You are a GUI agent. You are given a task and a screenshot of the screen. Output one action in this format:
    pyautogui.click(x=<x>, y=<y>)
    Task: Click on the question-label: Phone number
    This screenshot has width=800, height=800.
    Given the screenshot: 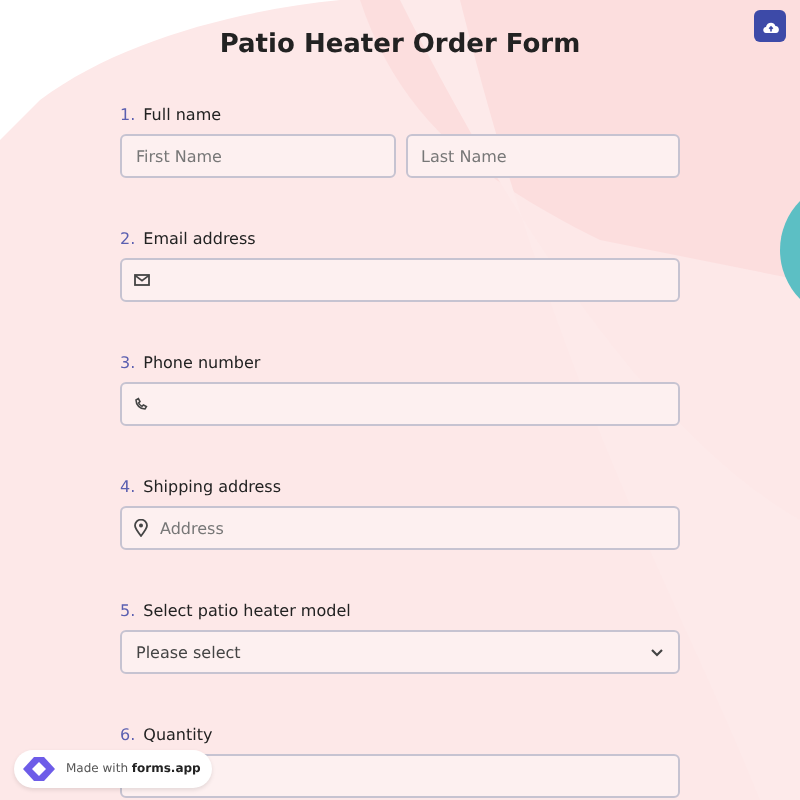 What is the action you would take?
    pyautogui.click(x=202, y=363)
    